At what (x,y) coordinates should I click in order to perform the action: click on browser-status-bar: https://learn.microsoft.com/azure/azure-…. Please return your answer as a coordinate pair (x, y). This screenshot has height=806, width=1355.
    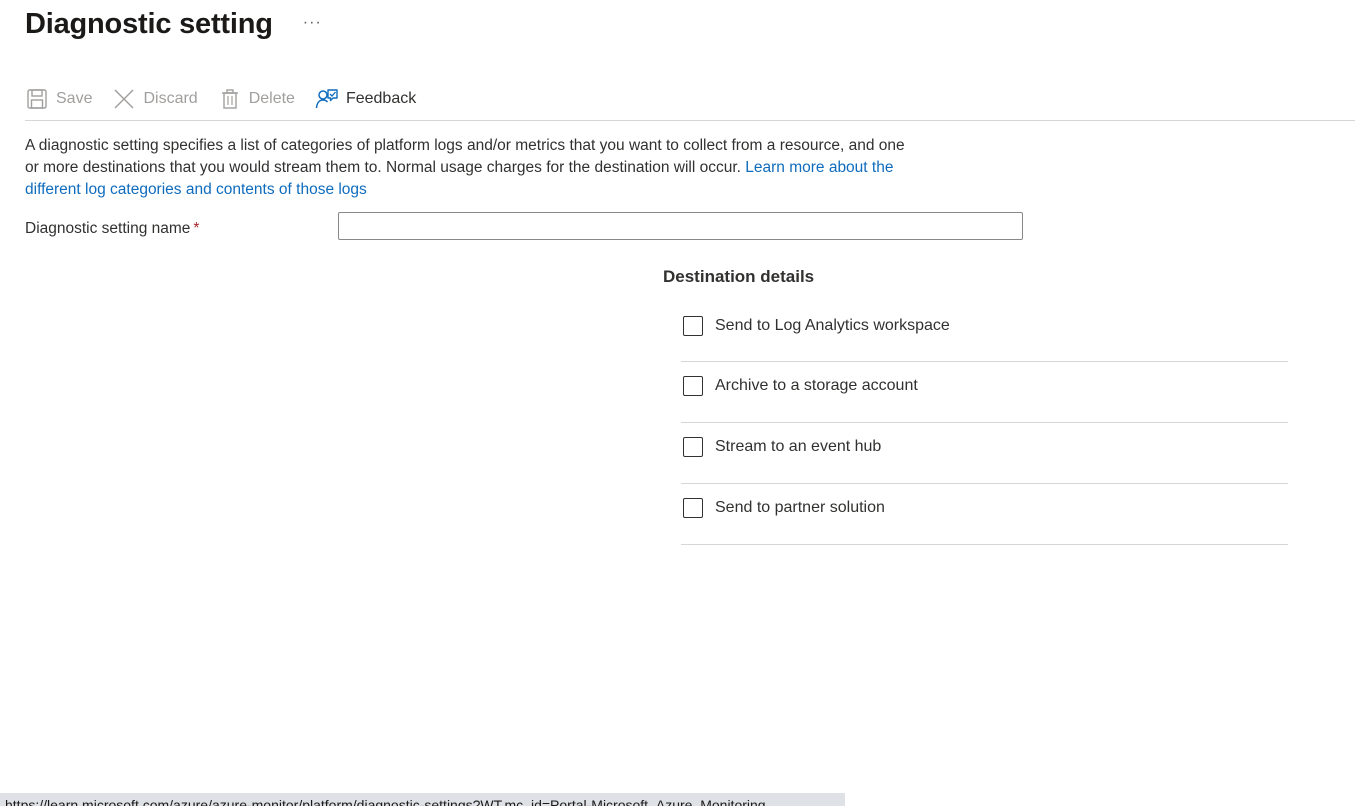
    Looking at the image, I should click on (422, 799).